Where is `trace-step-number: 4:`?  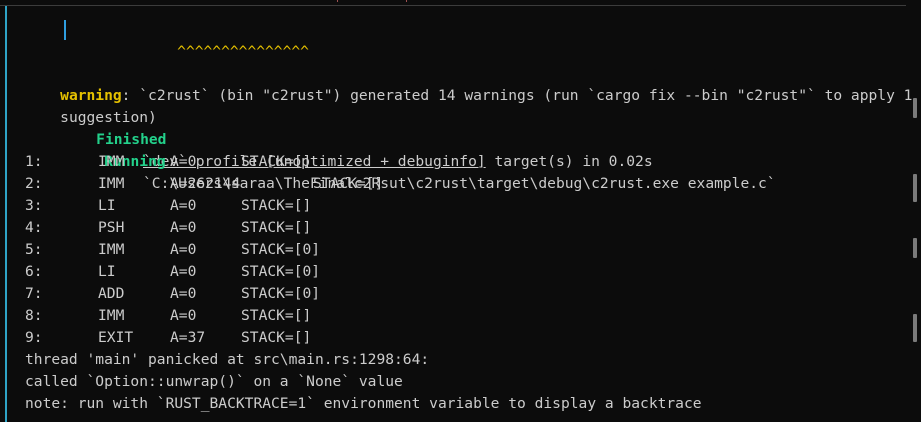
trace-step-number: 4: is located at coordinates (34, 227).